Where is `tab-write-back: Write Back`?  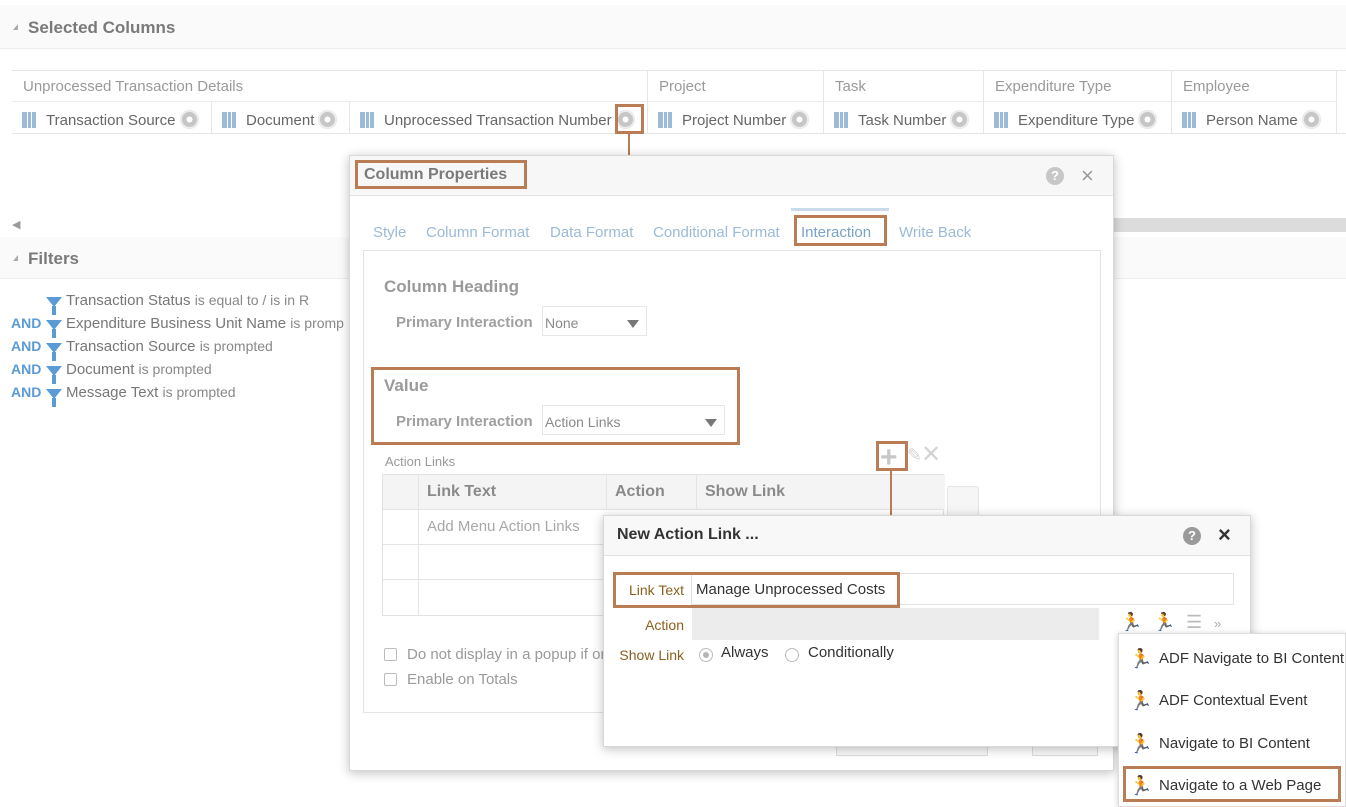 tab-write-back: Write Back is located at coordinates (935, 232).